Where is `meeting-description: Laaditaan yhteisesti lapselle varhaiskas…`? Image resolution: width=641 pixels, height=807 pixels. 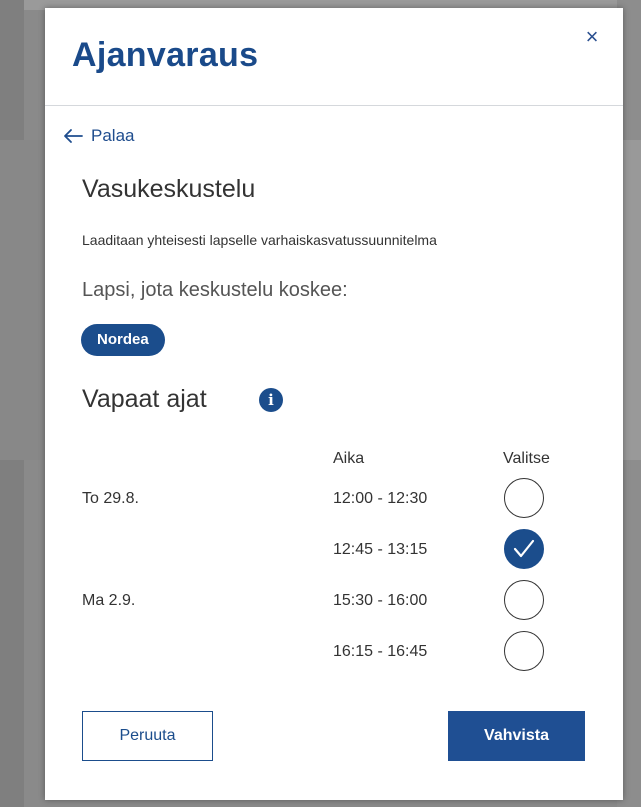 meeting-description: Laaditaan yhteisesti lapselle varhaiskas… is located at coordinates (259, 240).